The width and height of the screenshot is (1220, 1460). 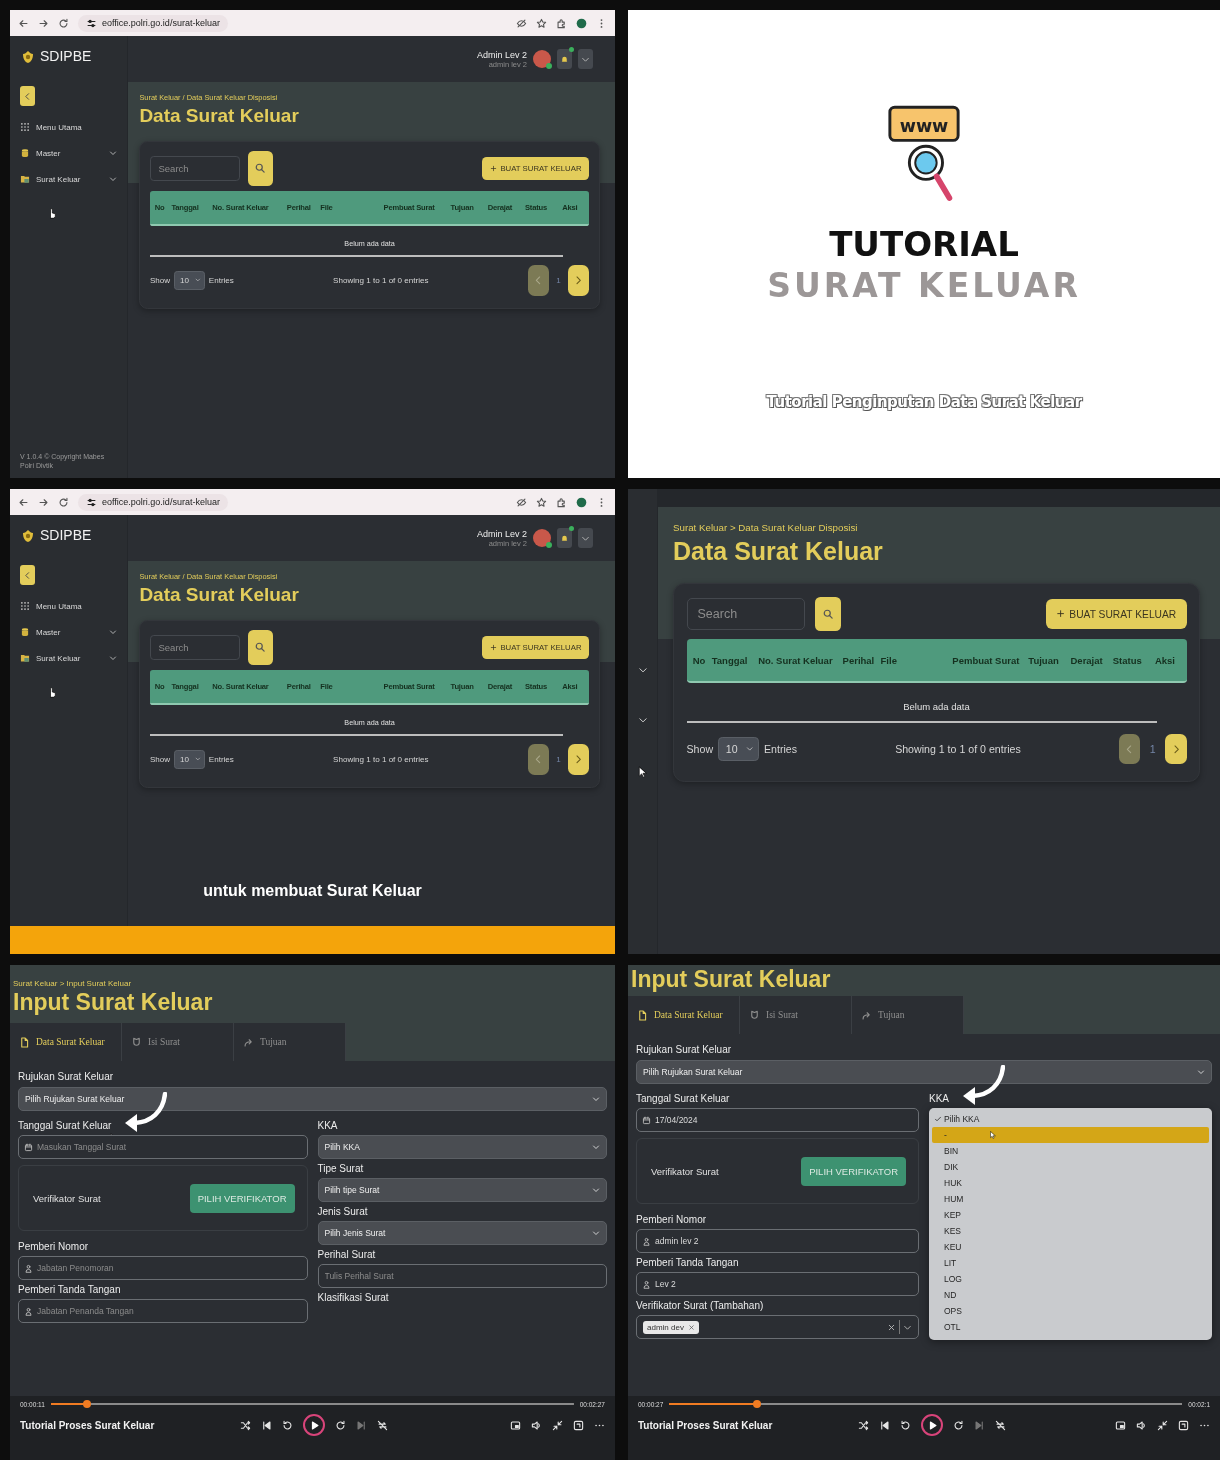 What do you see at coordinates (462, 1233) in the screenshot?
I see `select-field: Pilih Jenis Surat` at bounding box center [462, 1233].